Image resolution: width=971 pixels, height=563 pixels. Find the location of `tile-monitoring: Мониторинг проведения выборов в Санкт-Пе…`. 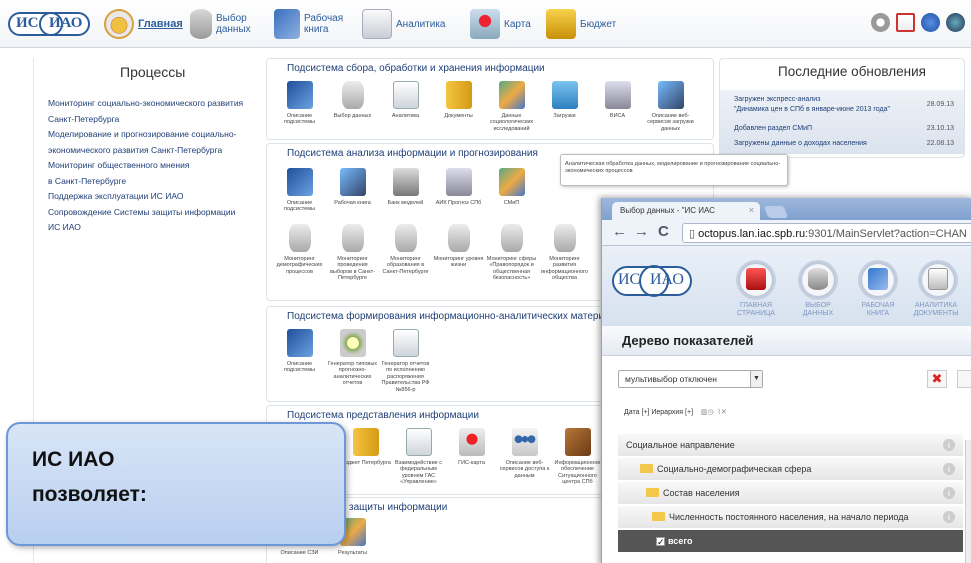

tile-monitoring: Мониторинг проведения выборов в Санкт-Пе… is located at coordinates (352, 253).